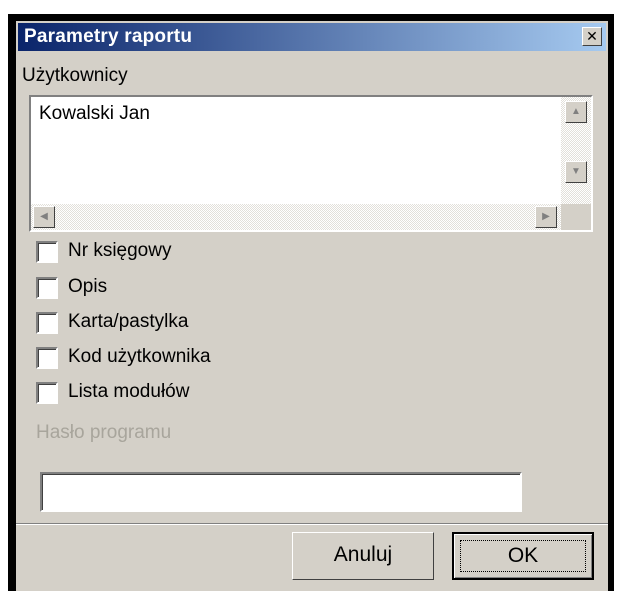 The image size is (618, 591). I want to click on arrow-down-icon: ▼, so click(576, 171).